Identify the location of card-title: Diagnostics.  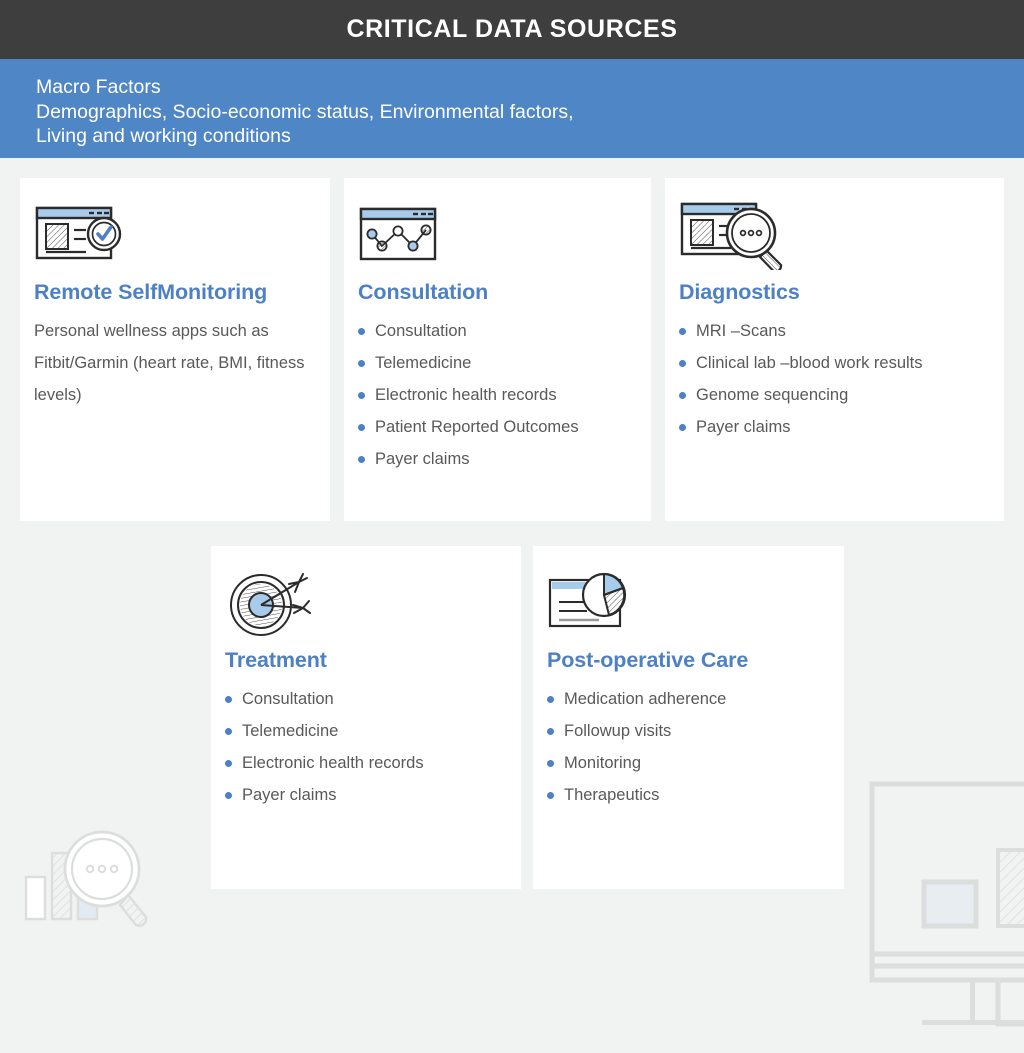
(739, 292).